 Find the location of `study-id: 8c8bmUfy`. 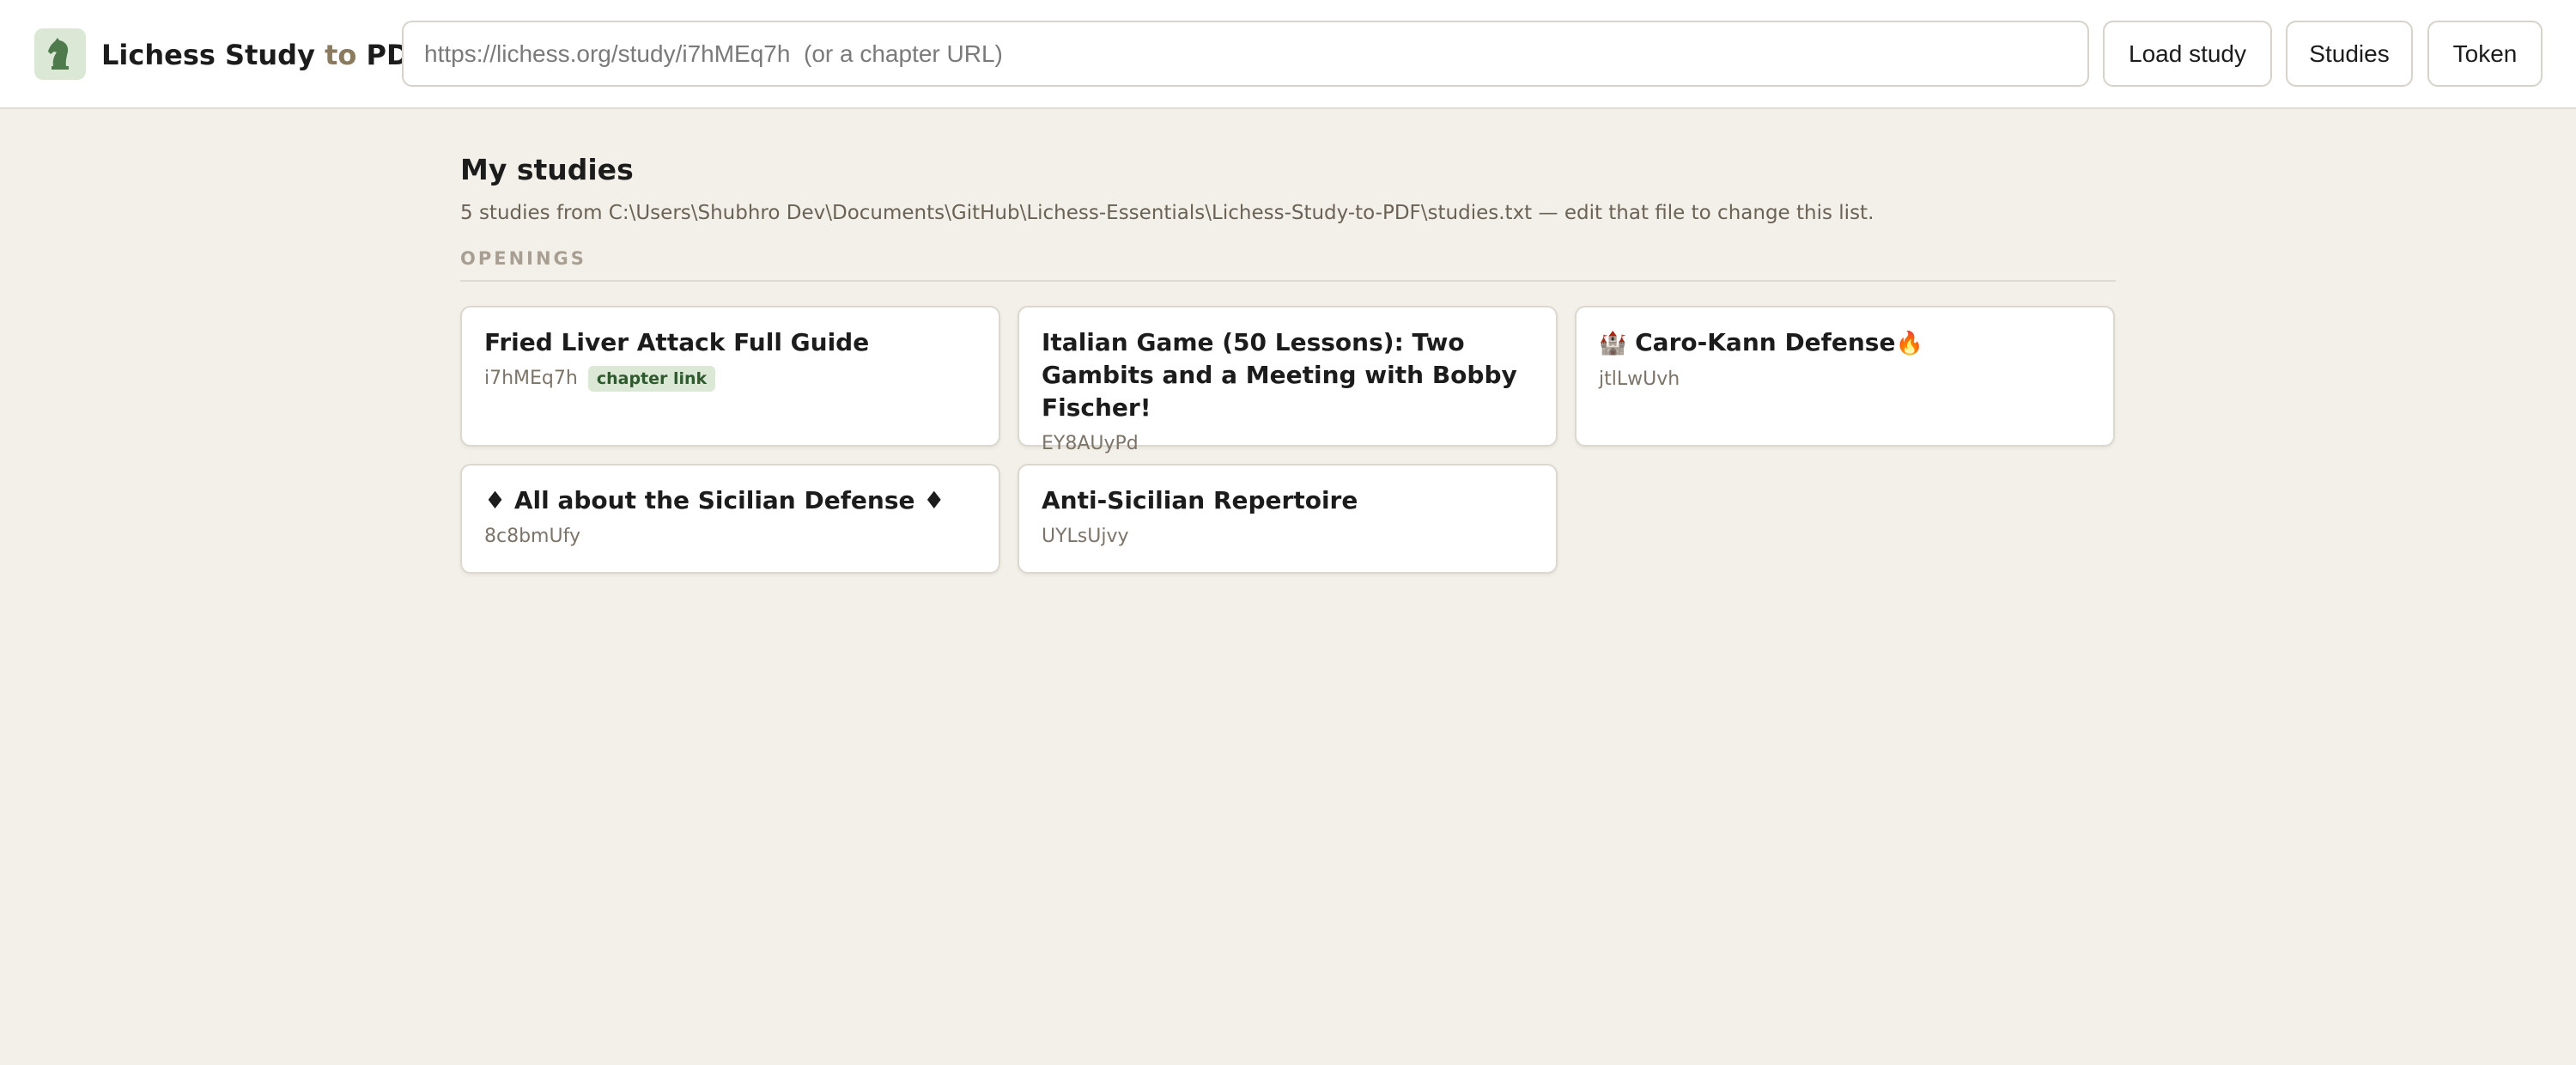

study-id: 8c8bmUfy is located at coordinates (532, 536).